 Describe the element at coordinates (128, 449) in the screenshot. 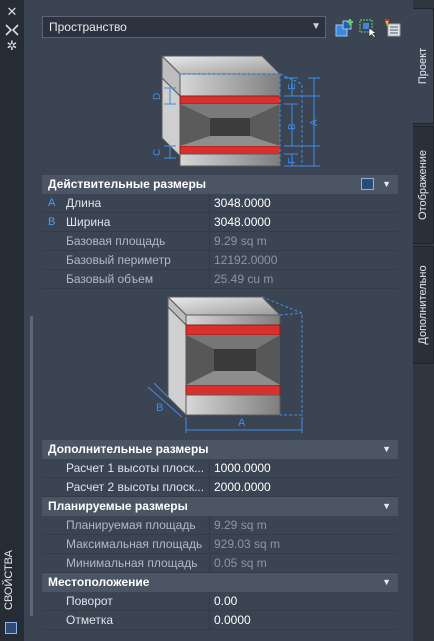

I see `section-title: Дополнительные размеры` at that location.